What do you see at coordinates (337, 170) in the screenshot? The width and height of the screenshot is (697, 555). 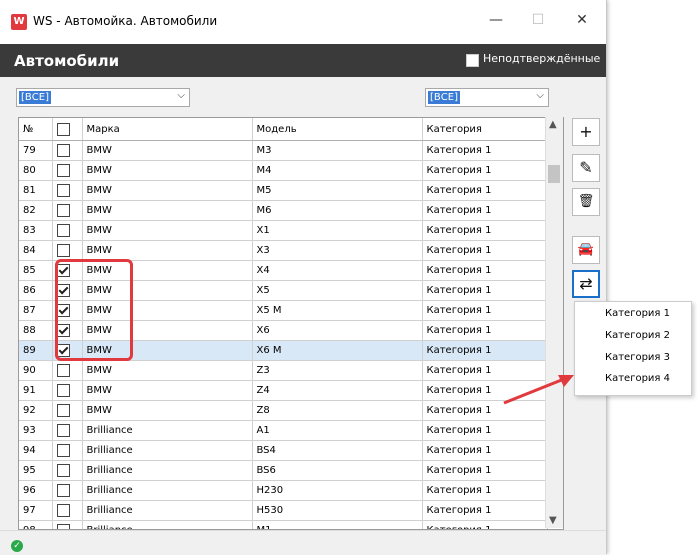 I see `row-model: M4` at bounding box center [337, 170].